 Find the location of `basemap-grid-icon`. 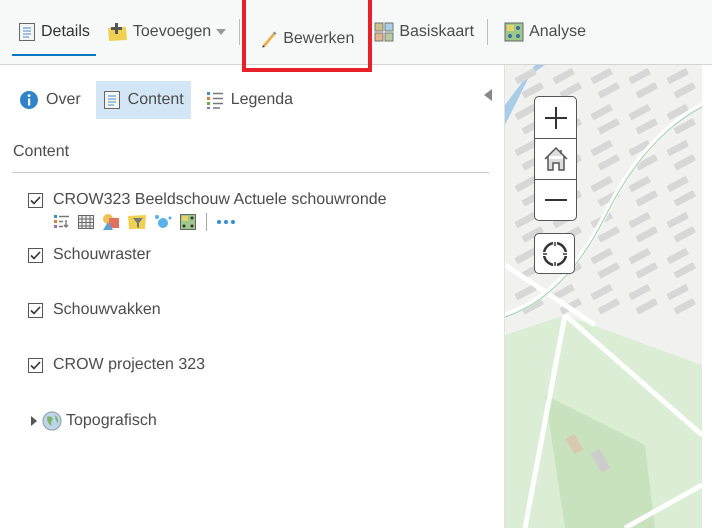

basemap-grid-icon is located at coordinates (384, 32).